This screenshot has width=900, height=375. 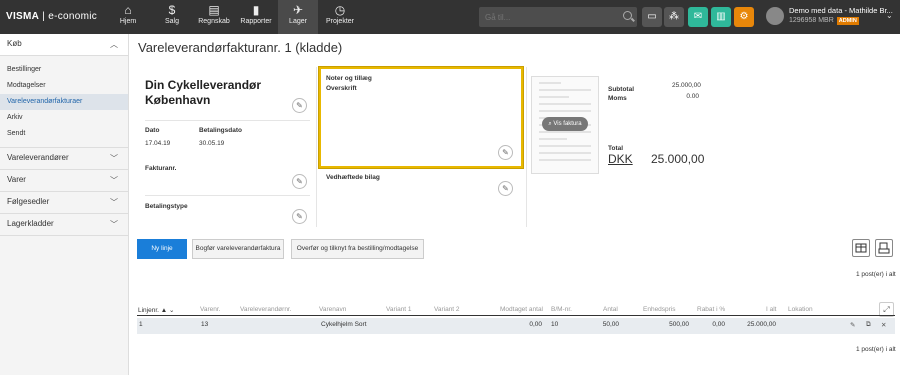 I want to click on search-icon, so click(x=627, y=15).